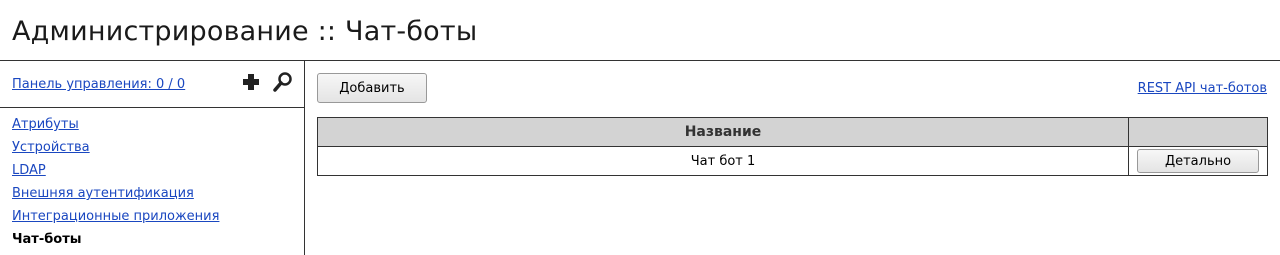 The image size is (1280, 255). I want to click on chatbot-name-cell: Чат бот 1, so click(723, 161).